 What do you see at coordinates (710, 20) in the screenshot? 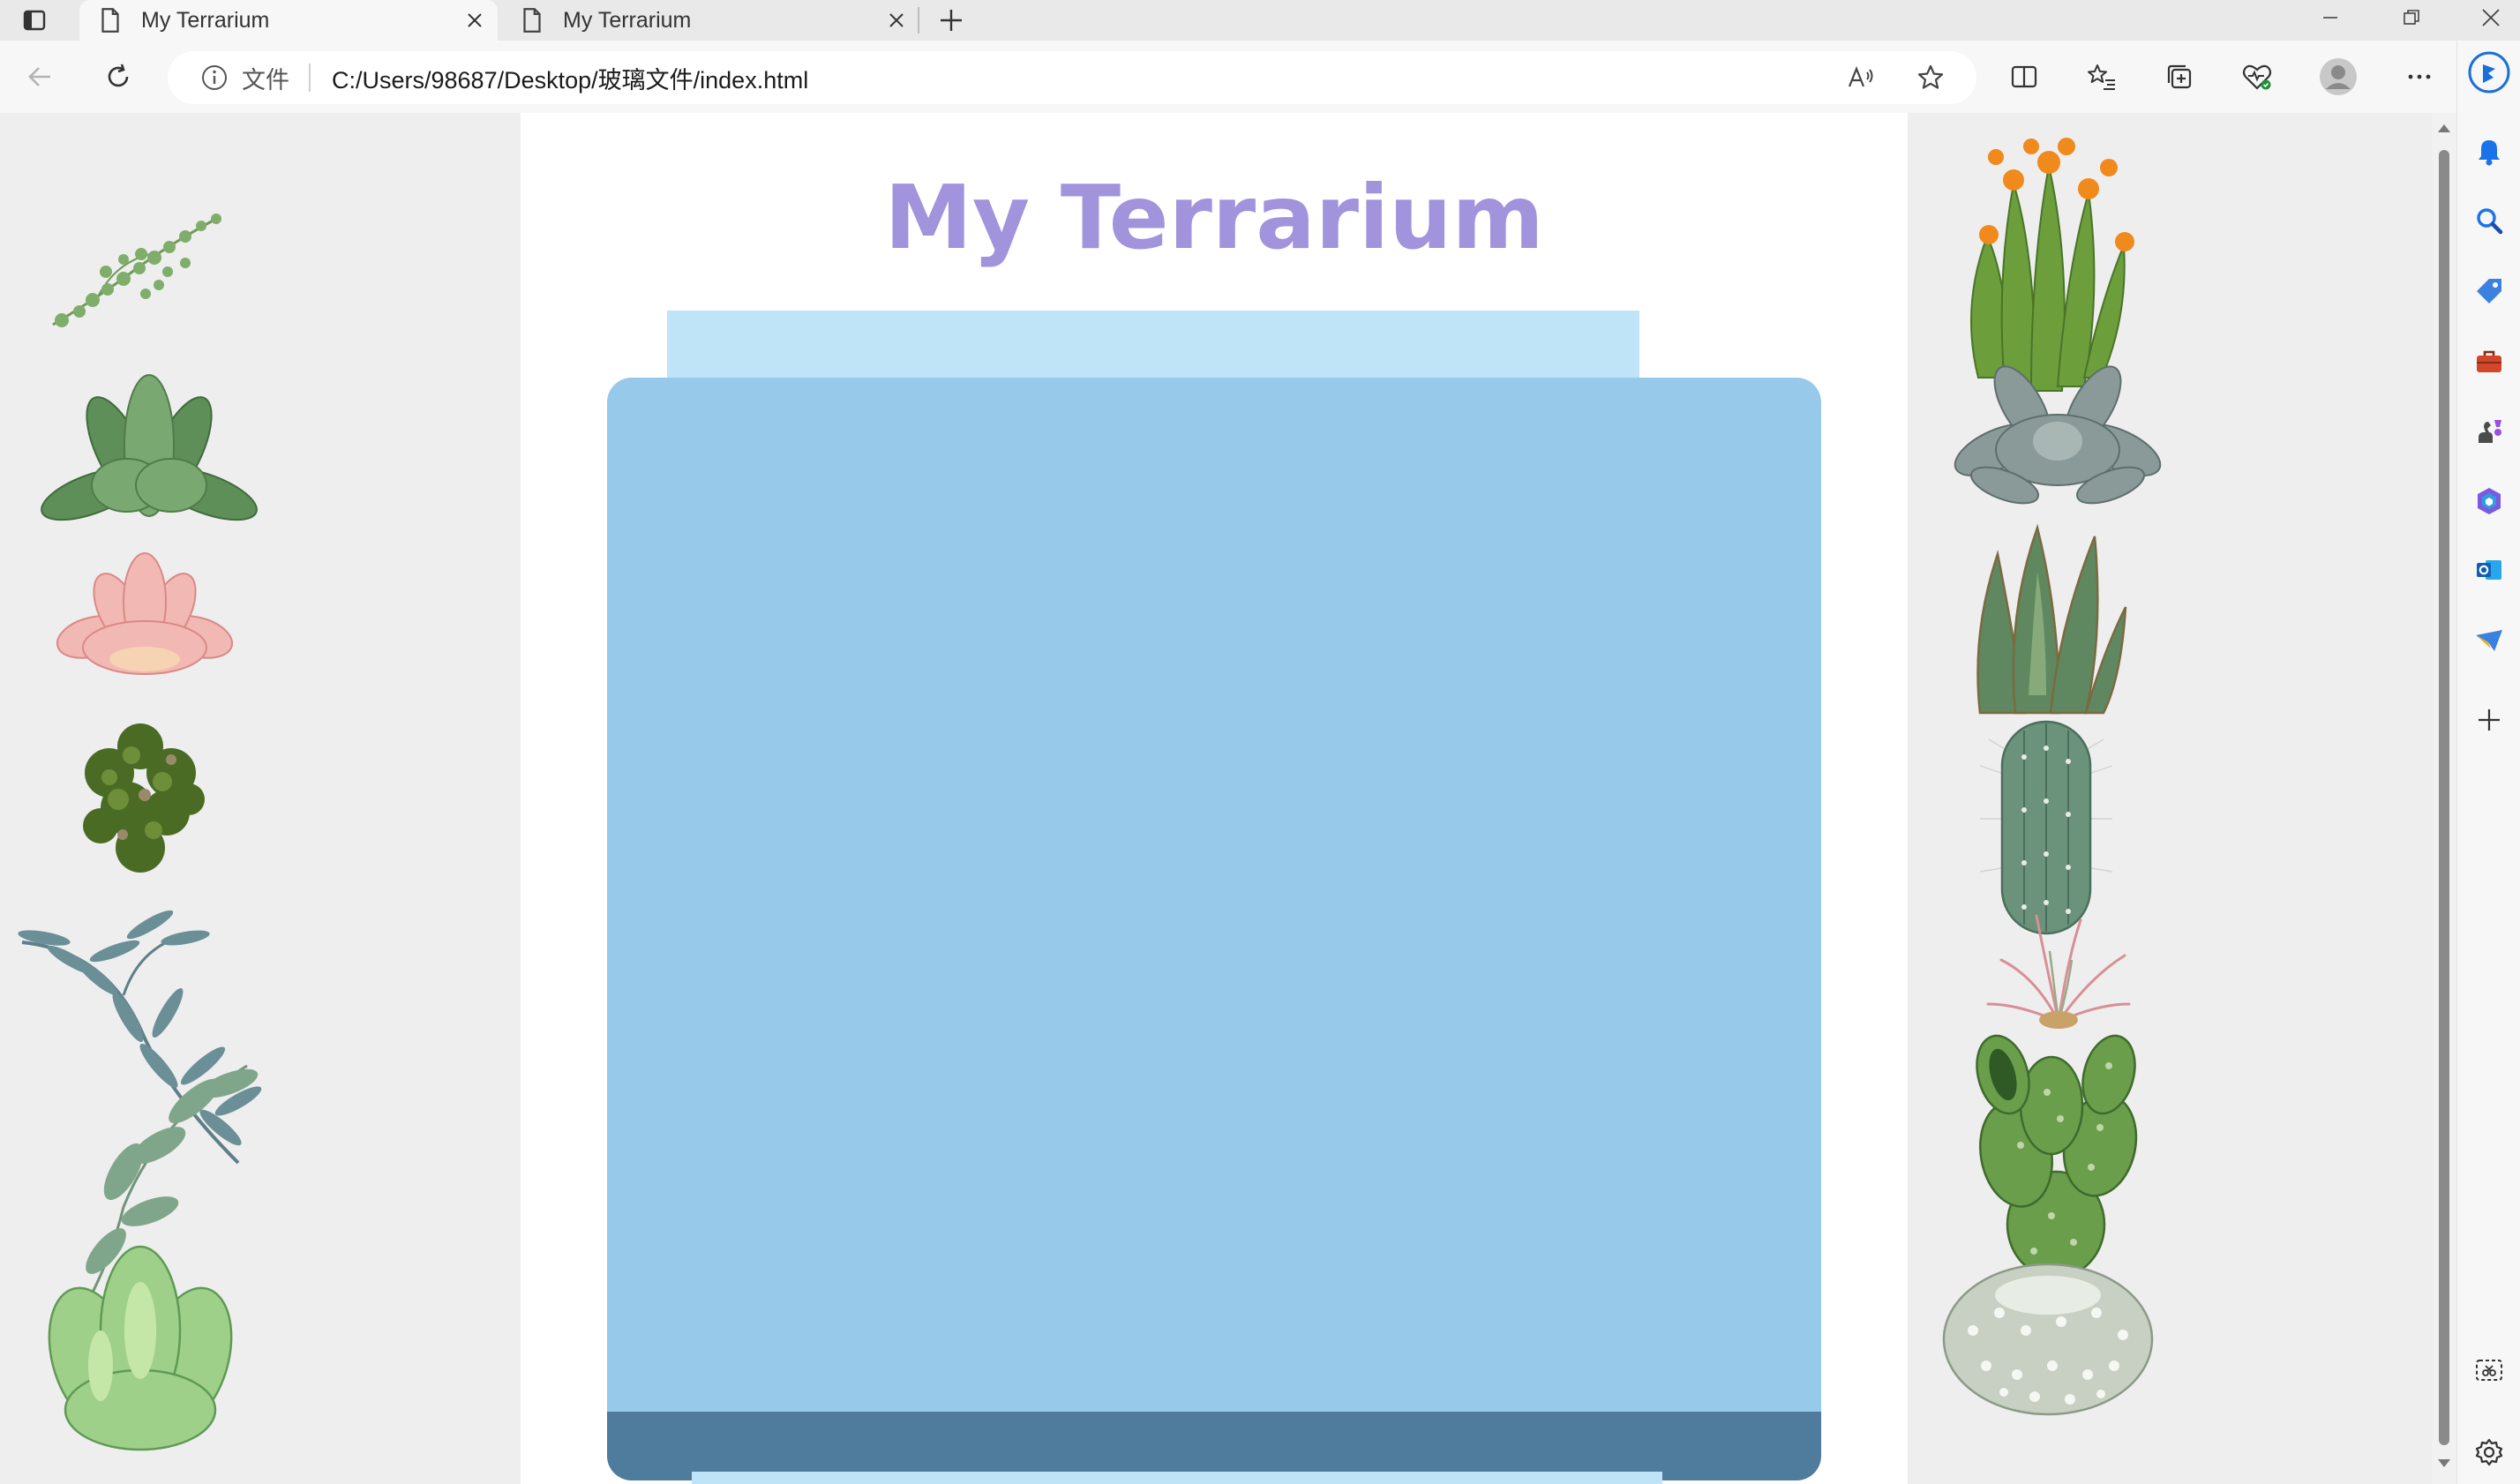
I see `tab-my-terrarium: My Terrarium` at bounding box center [710, 20].